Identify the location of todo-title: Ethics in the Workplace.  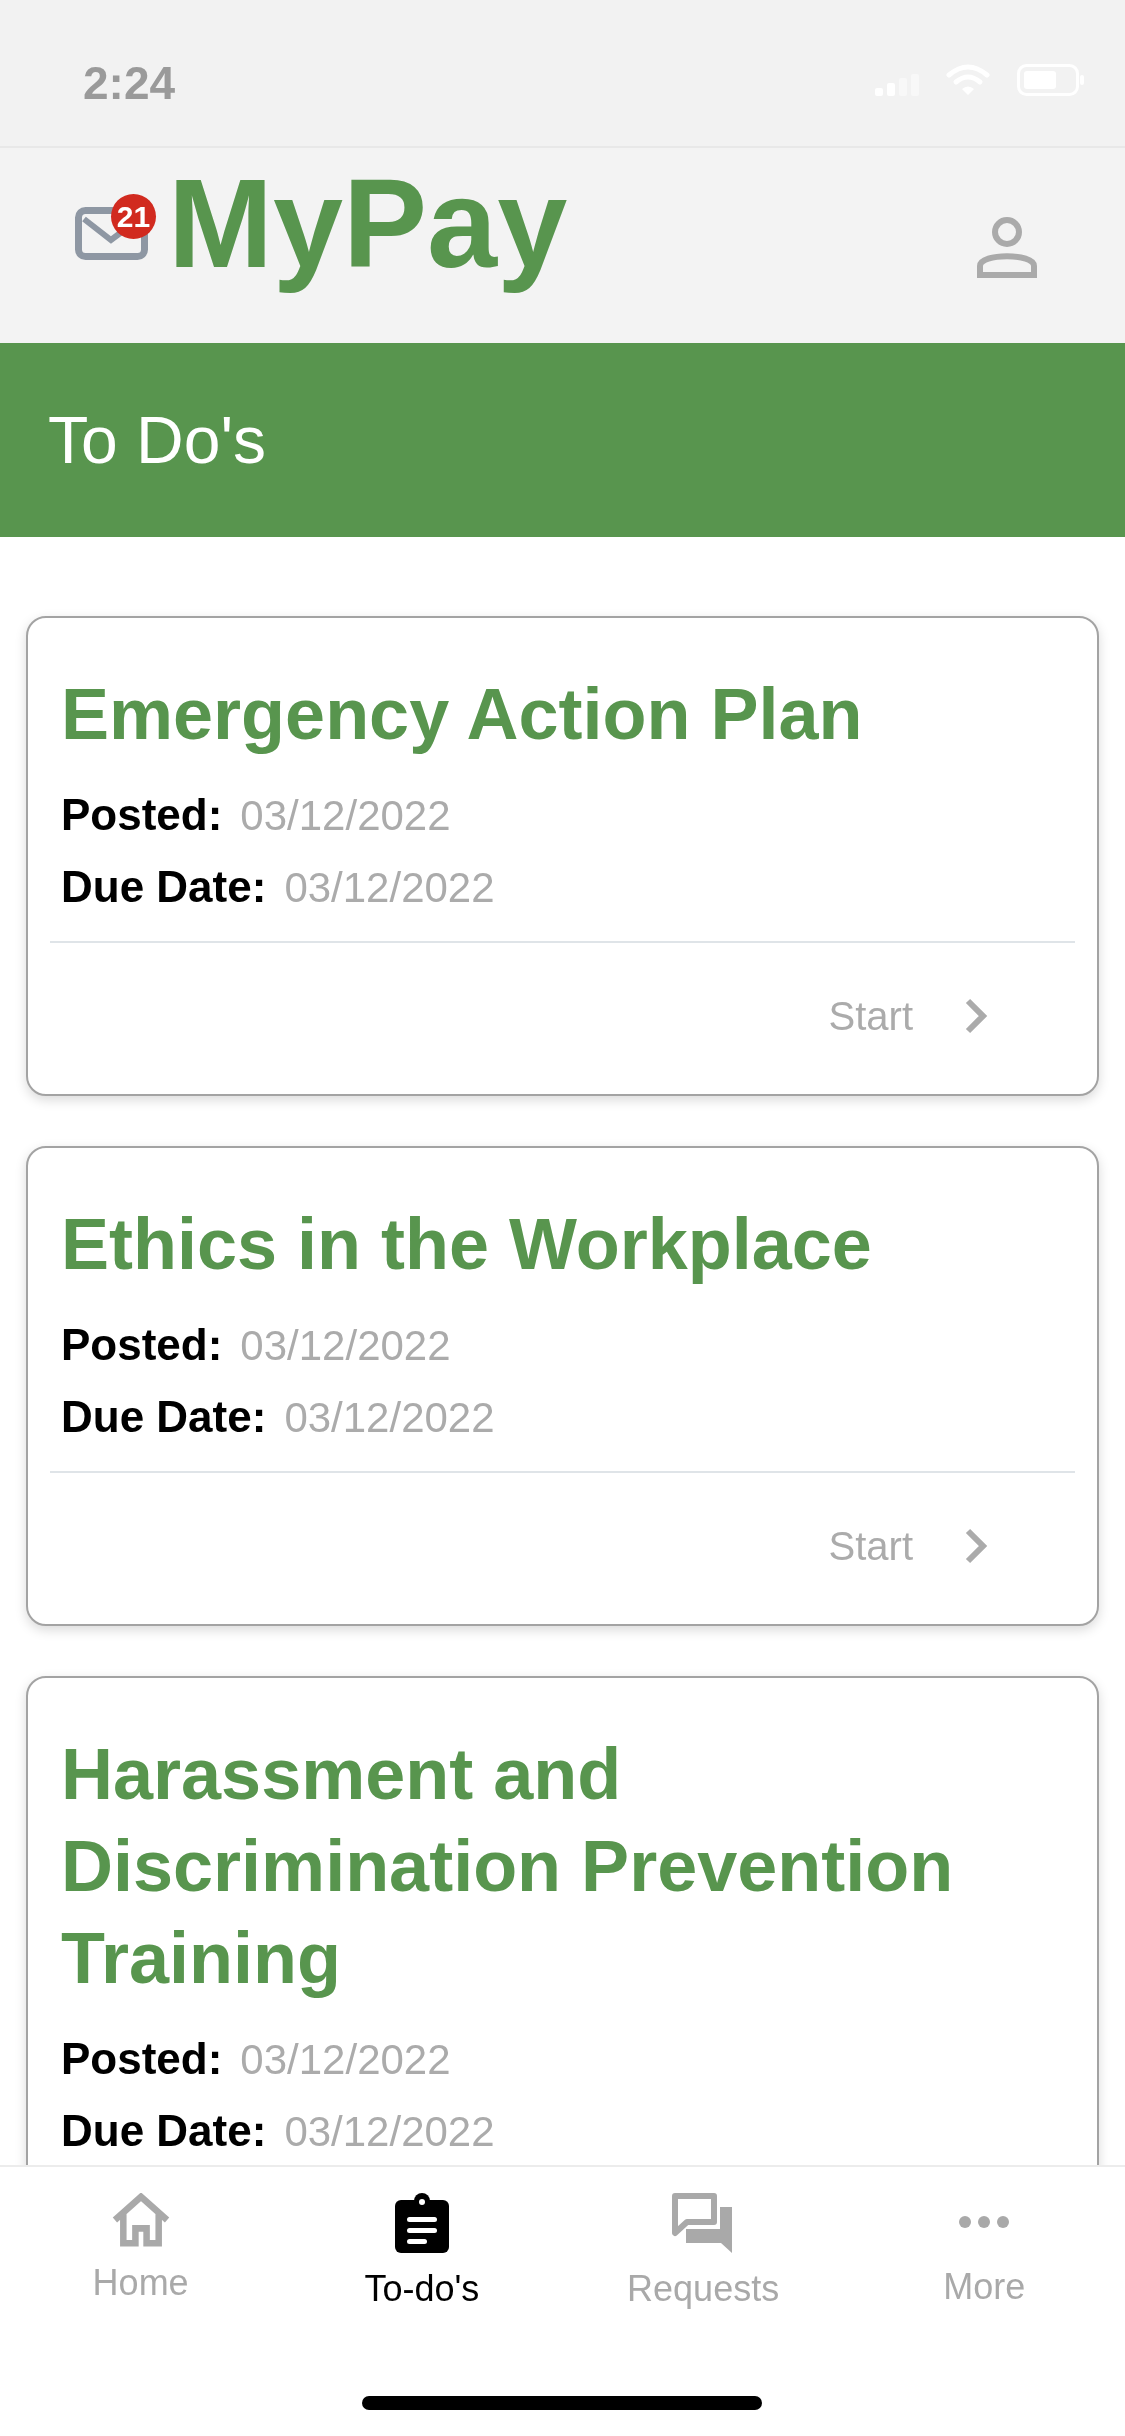
(466, 1244).